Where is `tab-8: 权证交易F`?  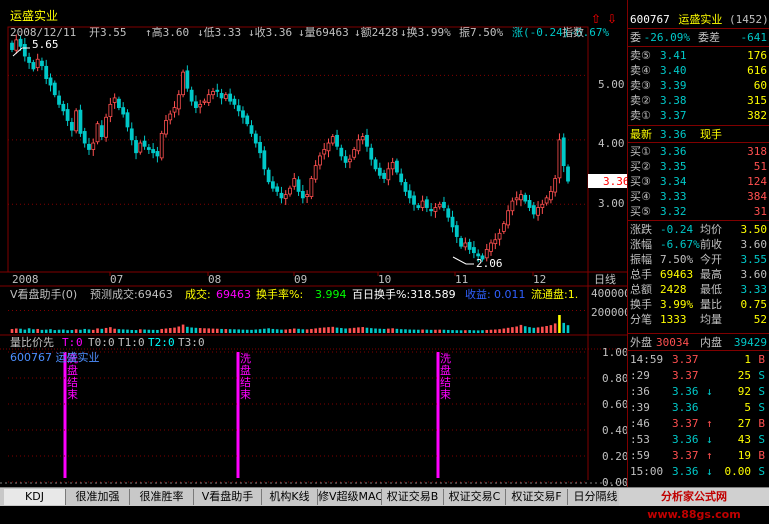 tab-8: 权证交易F is located at coordinates (537, 497).